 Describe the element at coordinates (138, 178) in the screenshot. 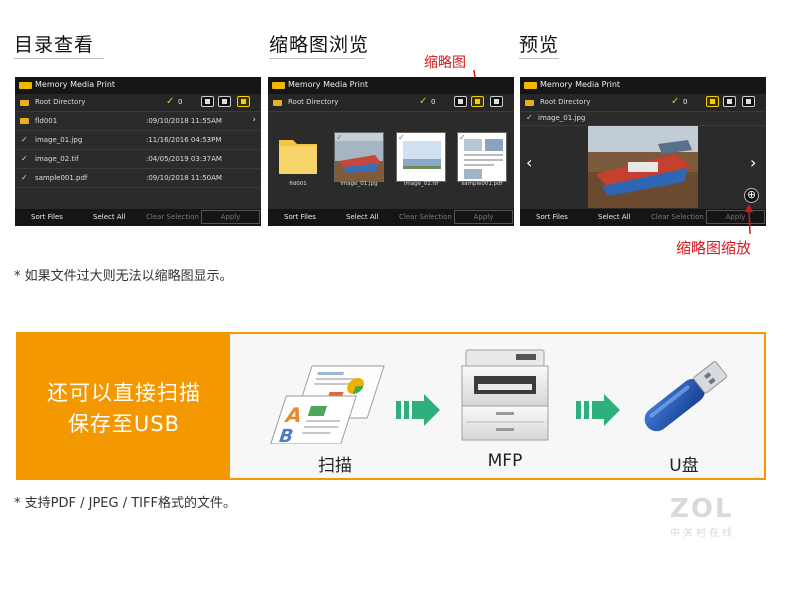

I see `file-row: ✓ sample001.pdf :09/10/2018 11:50AM` at that location.